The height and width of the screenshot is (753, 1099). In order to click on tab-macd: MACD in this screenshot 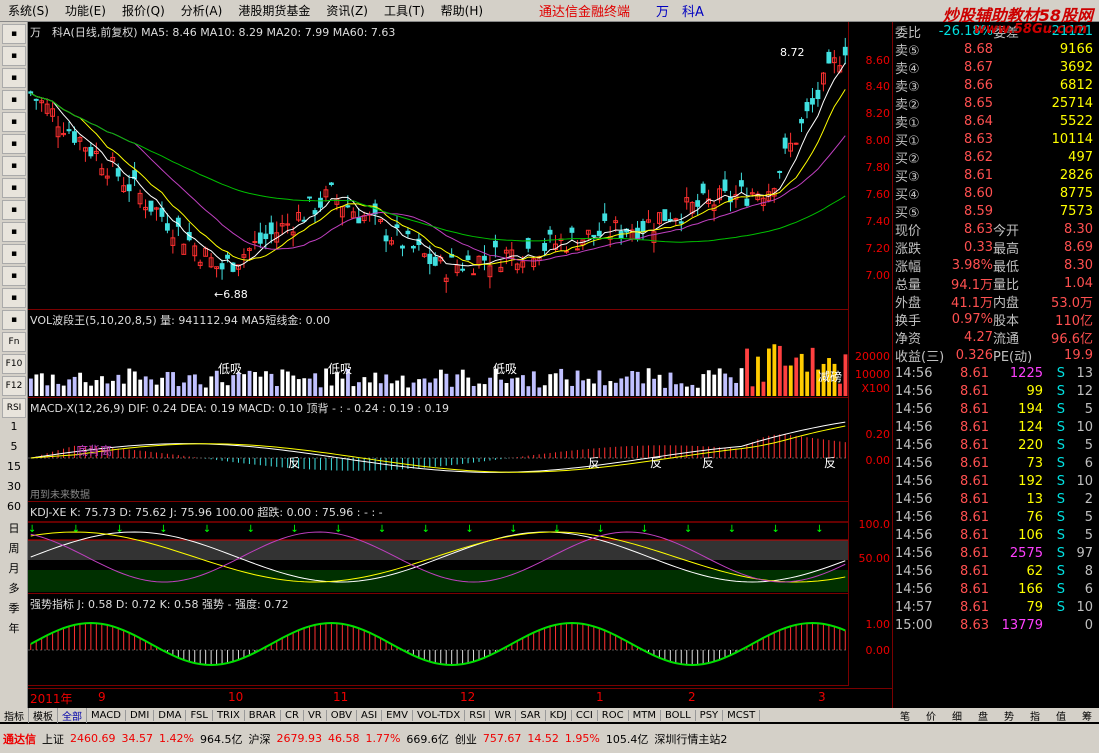, I will do `click(106, 715)`.